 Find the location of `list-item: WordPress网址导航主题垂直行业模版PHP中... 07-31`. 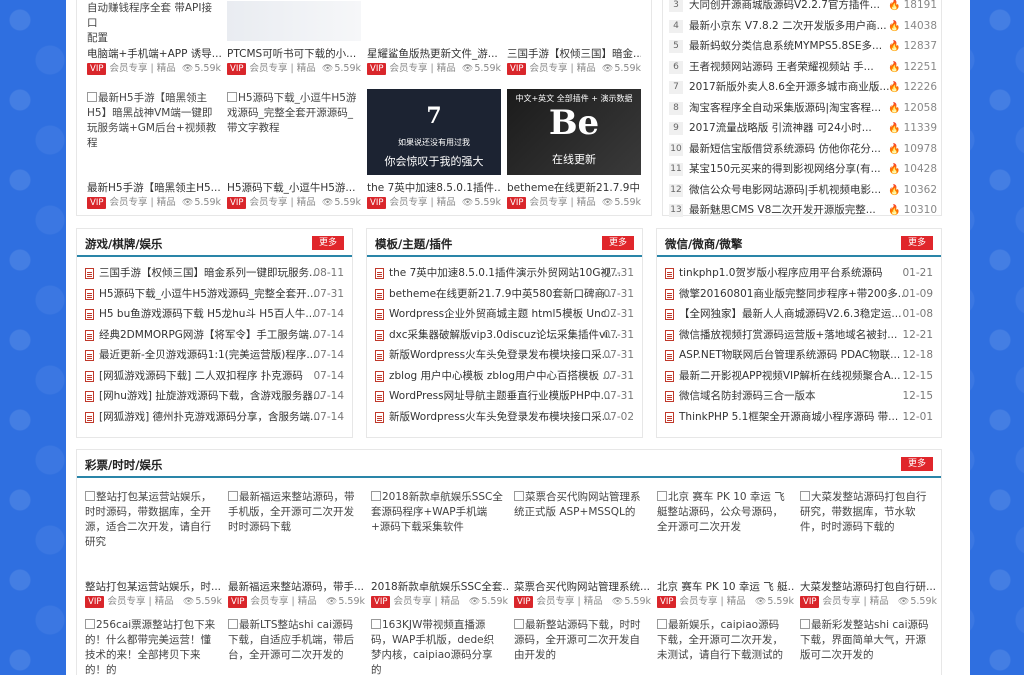

list-item: WordPress网址导航主题垂直行业模版PHP中... 07-31 is located at coordinates (504, 396).